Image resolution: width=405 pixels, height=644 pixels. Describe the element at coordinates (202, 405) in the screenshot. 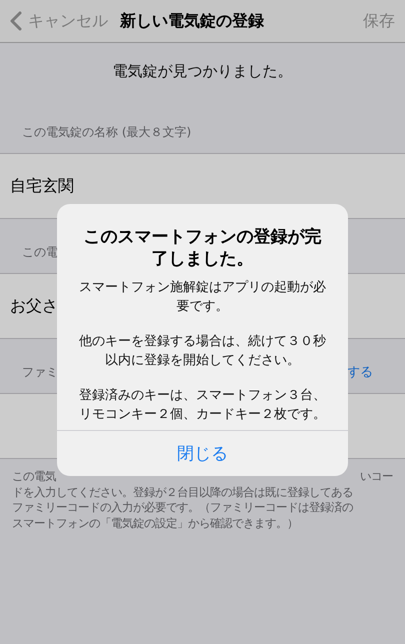

I see `alert-message: 登録済みのキーは、スマートフォン３台、リモコンキー２個、カードキー２枚です。` at that location.